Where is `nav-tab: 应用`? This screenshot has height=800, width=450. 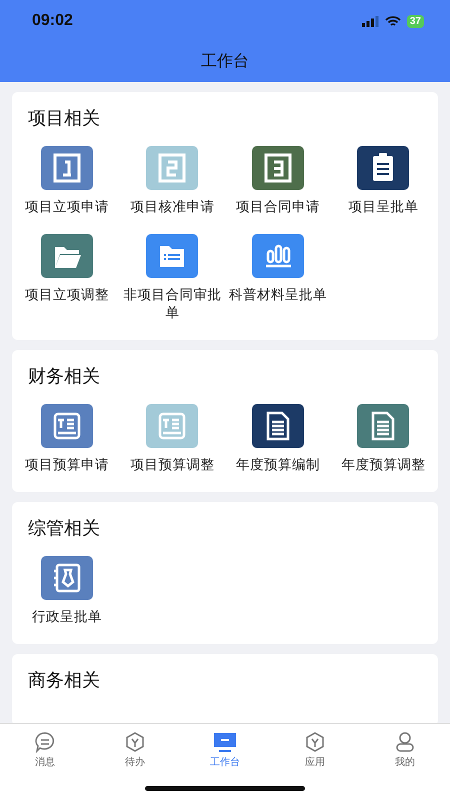 nav-tab: 应用 is located at coordinates (315, 750).